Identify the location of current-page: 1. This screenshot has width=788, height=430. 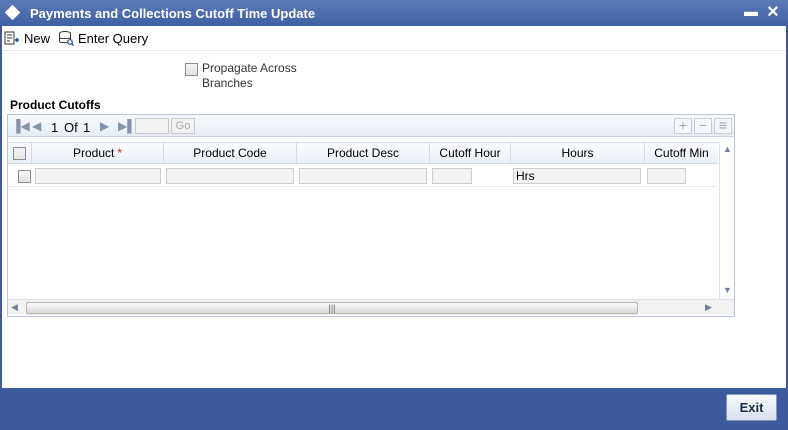
(55, 127).